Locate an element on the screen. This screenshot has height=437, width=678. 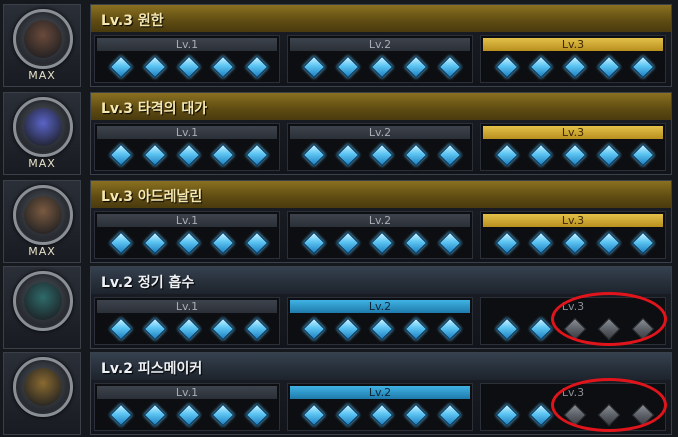
skill-title: Lv.3 원한 is located at coordinates (132, 21).